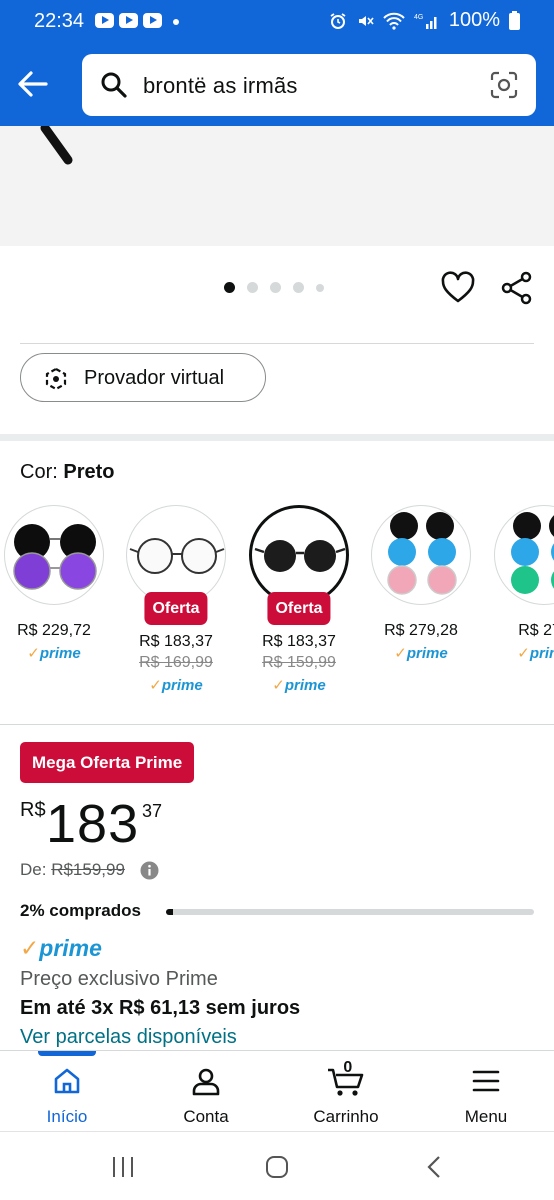 The width and height of the screenshot is (554, 1200). I want to click on search-bar: brontë as irmãs, so click(309, 85).